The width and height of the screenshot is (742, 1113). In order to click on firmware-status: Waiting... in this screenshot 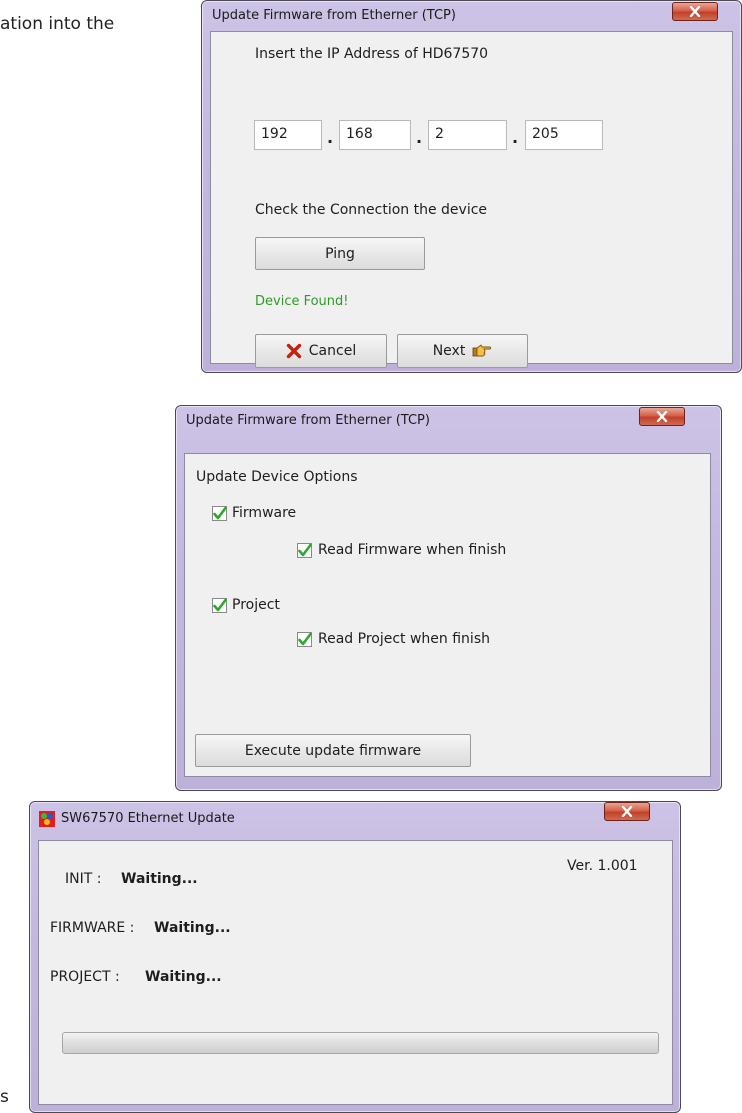, I will do `click(192, 928)`.